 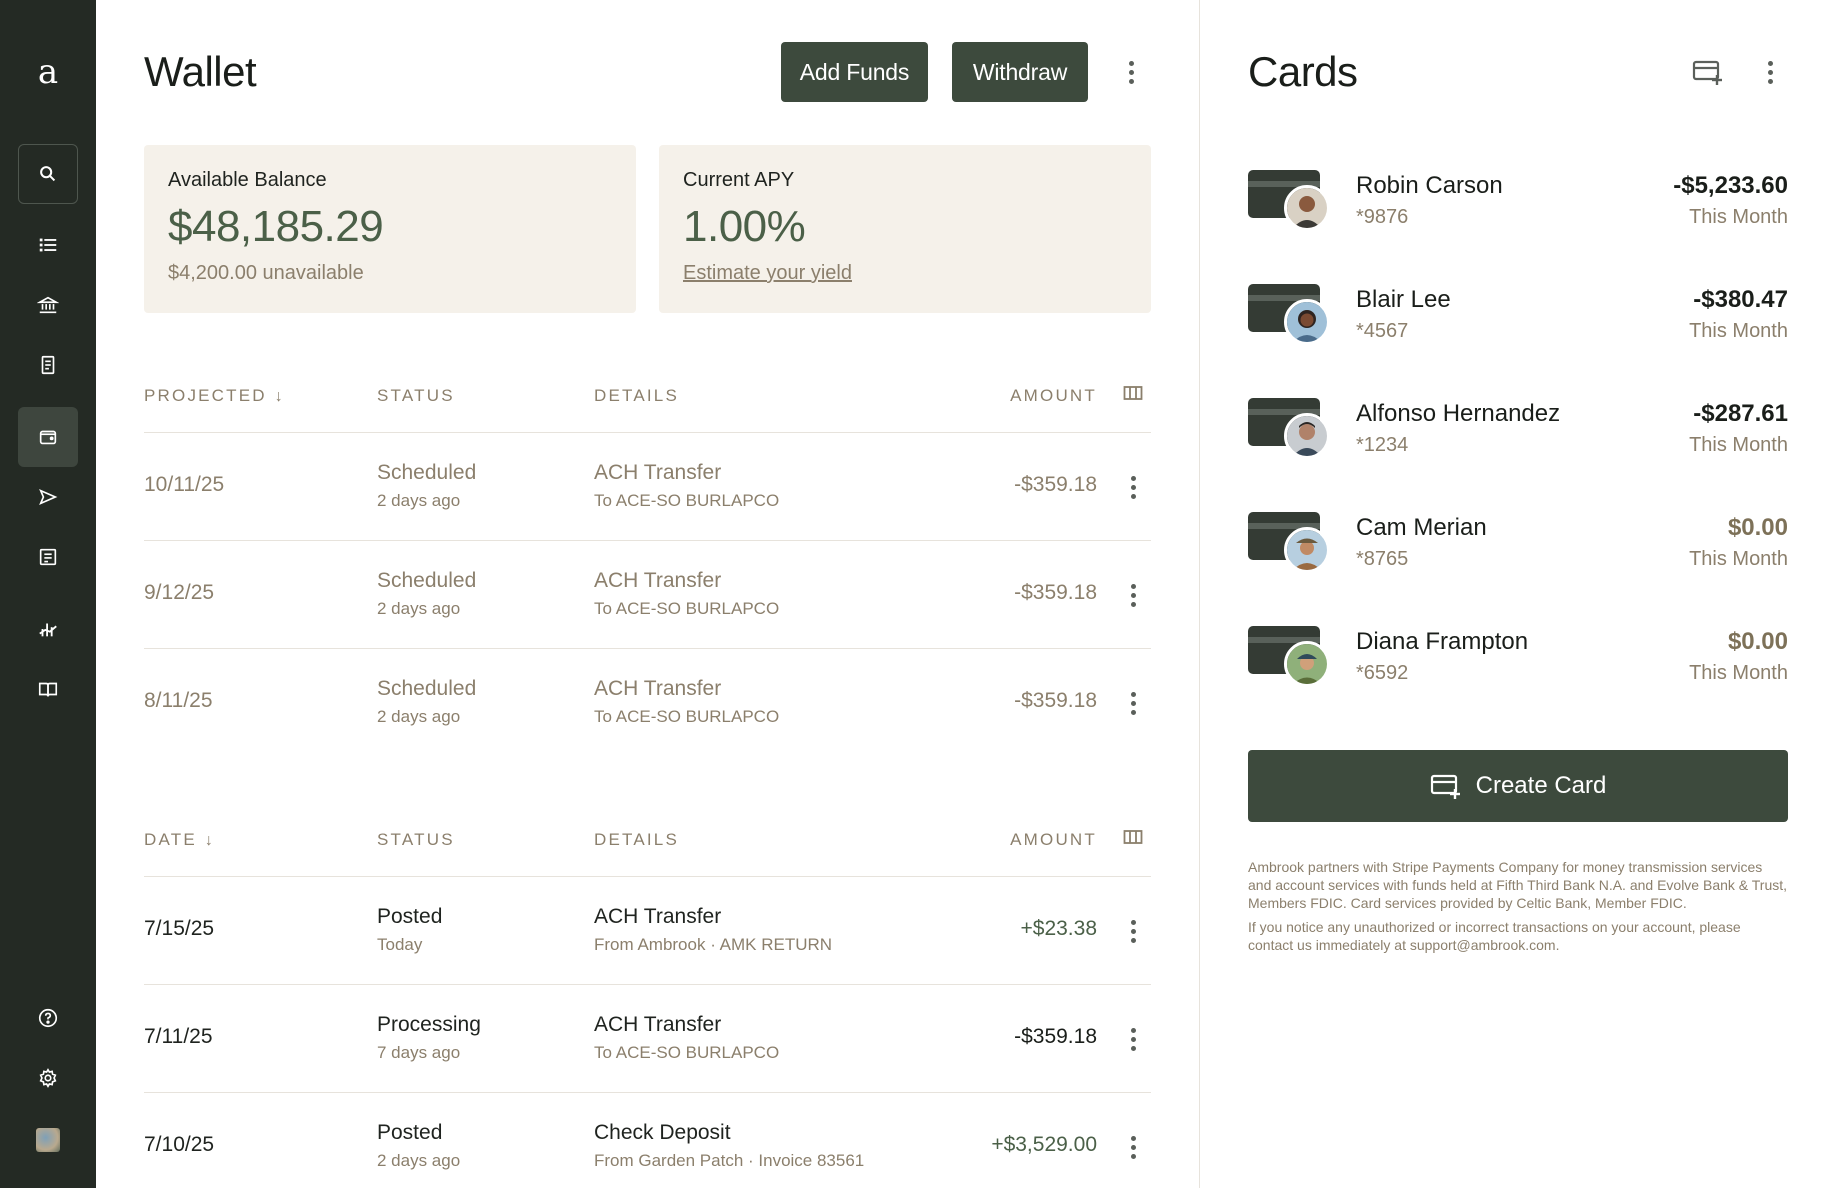 What do you see at coordinates (48, 1078) in the screenshot?
I see `sidebar-item-settings` at bounding box center [48, 1078].